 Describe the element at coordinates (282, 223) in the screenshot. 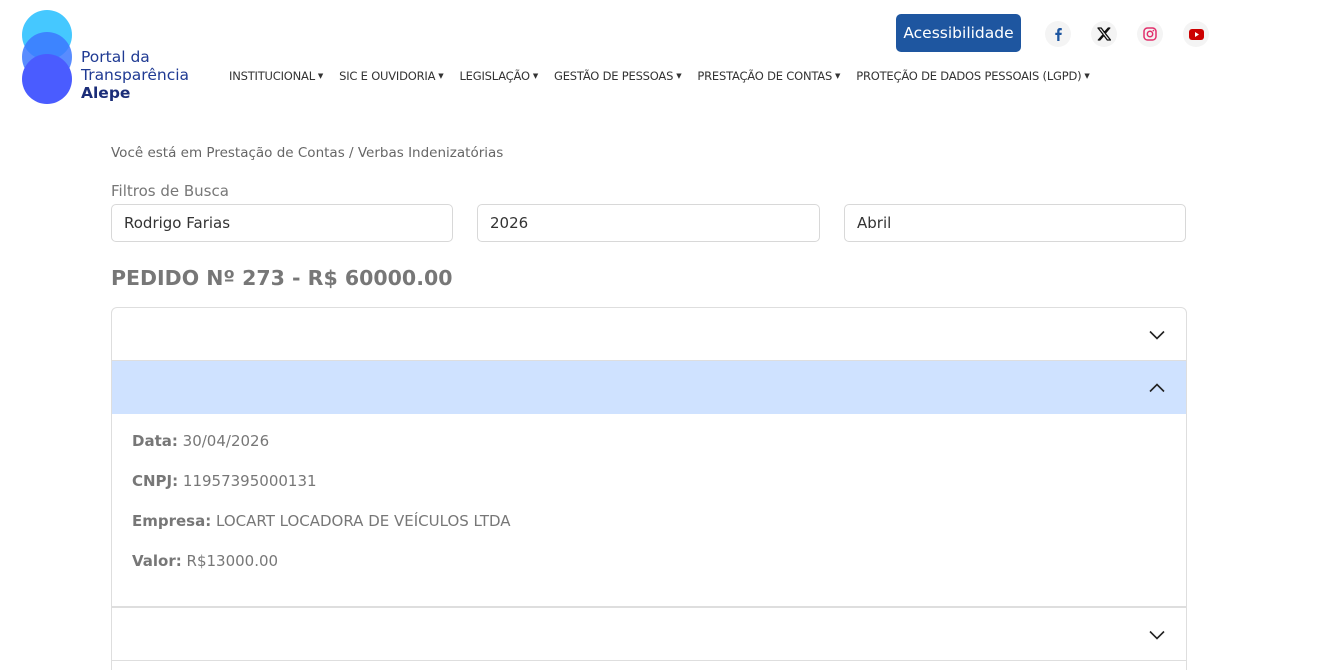

I see `name-filter-select: Rodrigo Farias` at that location.